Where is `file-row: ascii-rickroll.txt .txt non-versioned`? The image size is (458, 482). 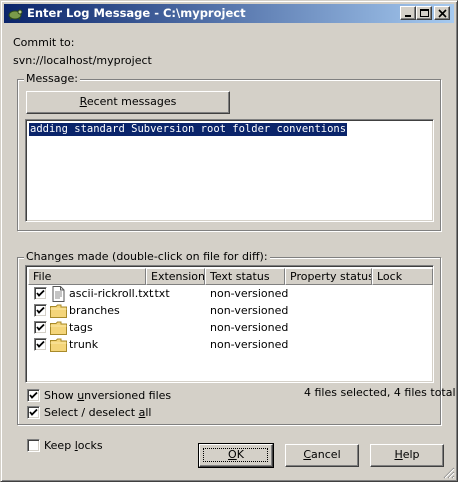 file-row: ascii-rickroll.txt .txt non-versioned is located at coordinates (230, 294).